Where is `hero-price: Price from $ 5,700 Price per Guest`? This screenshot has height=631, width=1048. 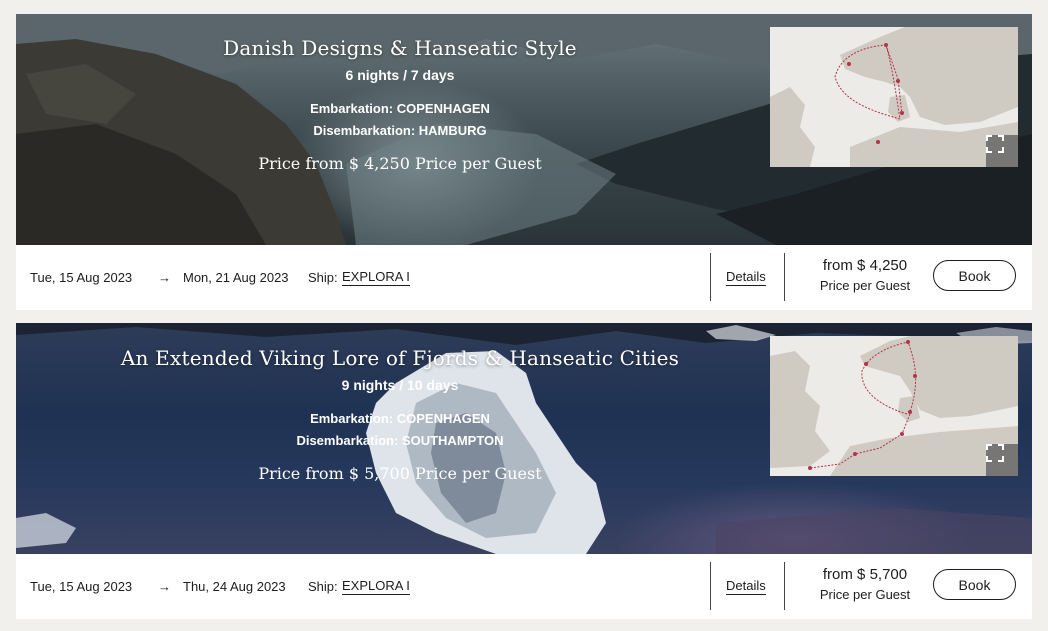
hero-price: Price from $ 5,700 Price per Guest is located at coordinates (400, 473).